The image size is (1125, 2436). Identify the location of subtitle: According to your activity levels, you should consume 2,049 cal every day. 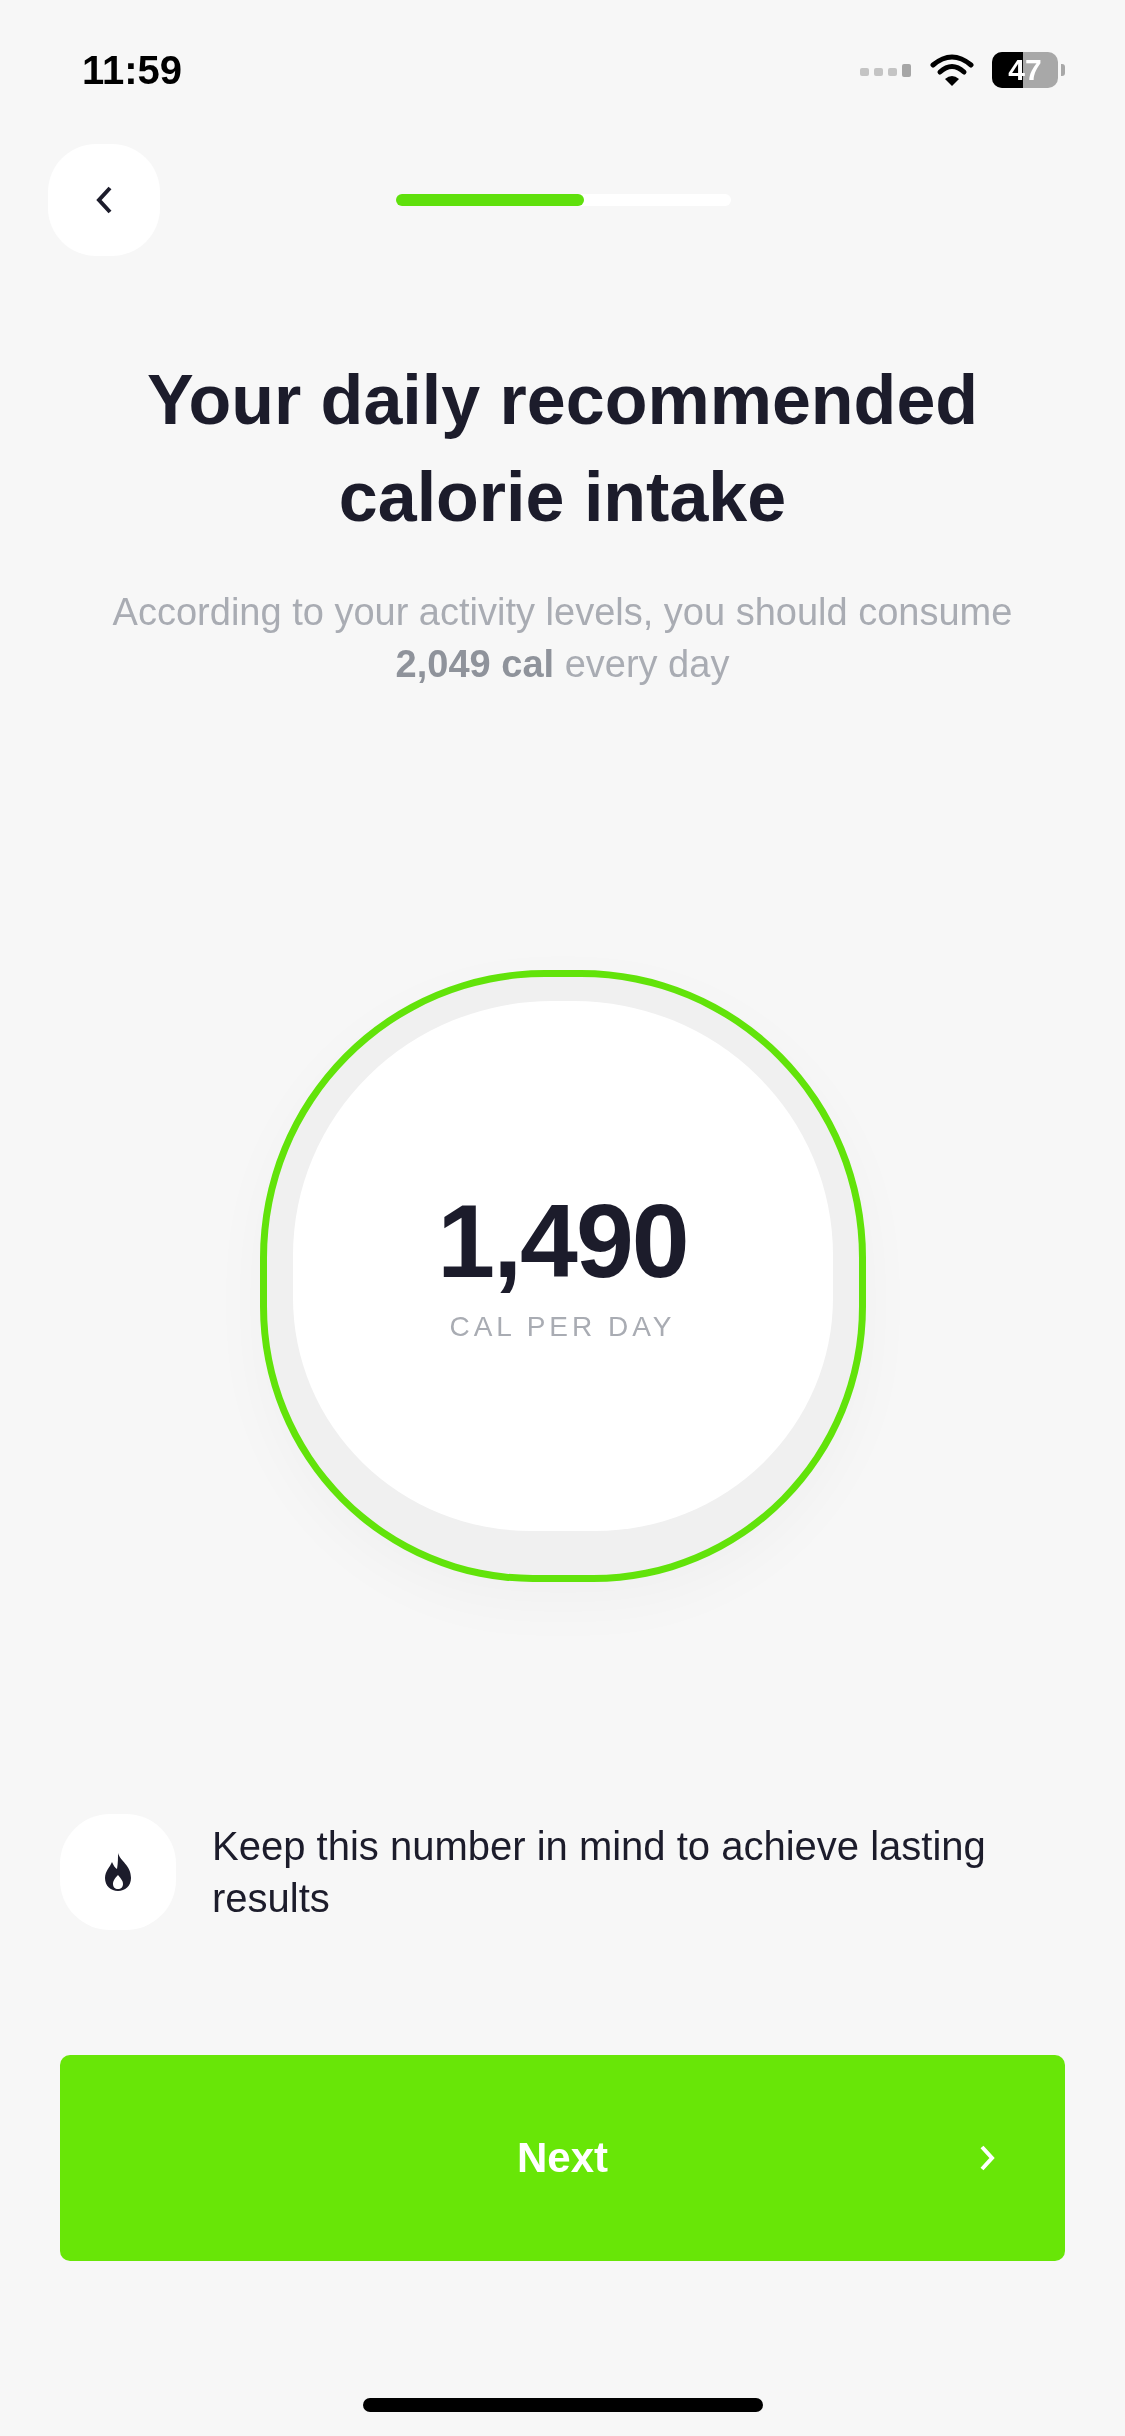
(562, 638).